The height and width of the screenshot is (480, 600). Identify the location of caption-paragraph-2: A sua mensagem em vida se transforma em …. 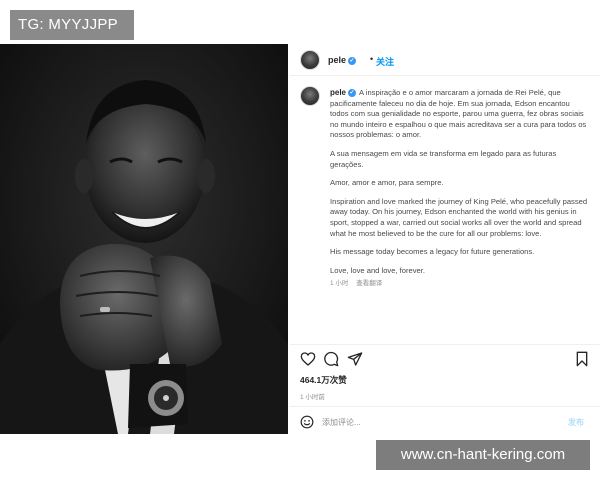
(443, 158).